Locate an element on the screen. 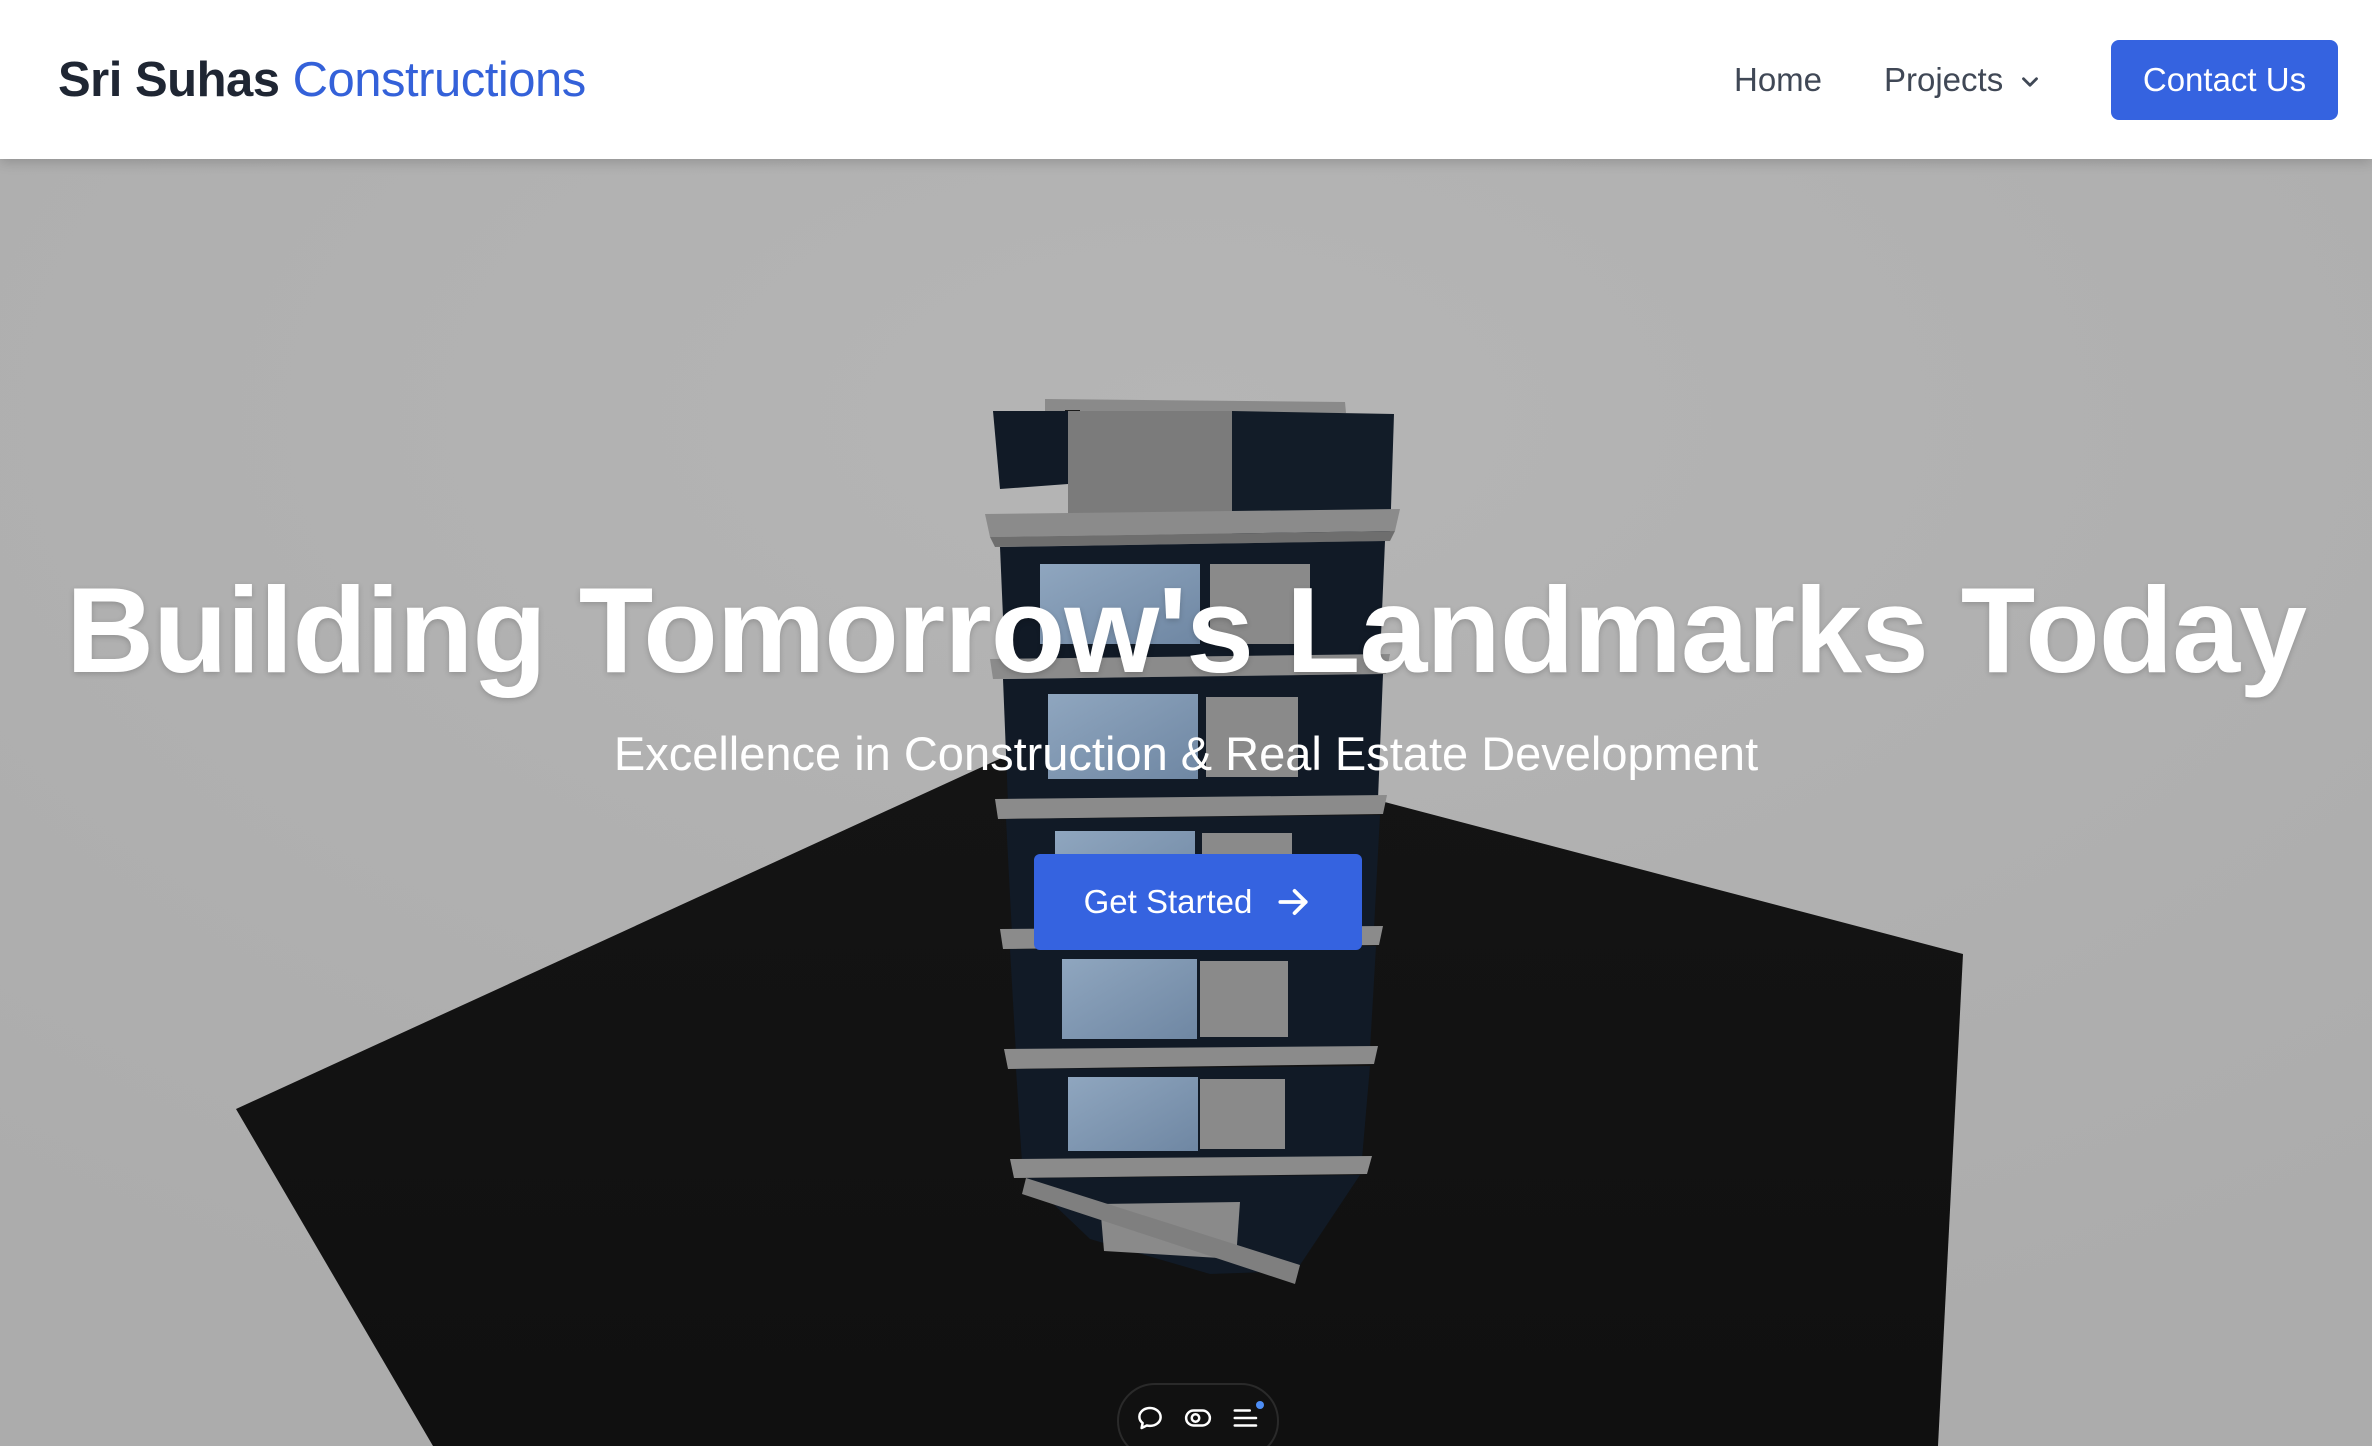 The image size is (2372, 1446). floating-toolbar is located at coordinates (1198, 1414).